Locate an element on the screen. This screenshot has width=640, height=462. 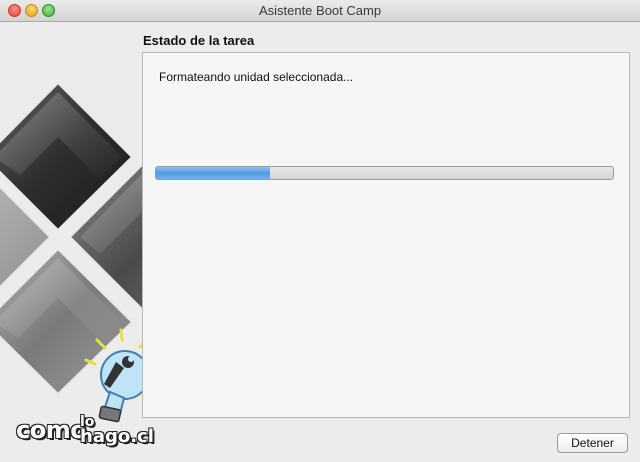
stop-button: Detener is located at coordinates (592, 443).